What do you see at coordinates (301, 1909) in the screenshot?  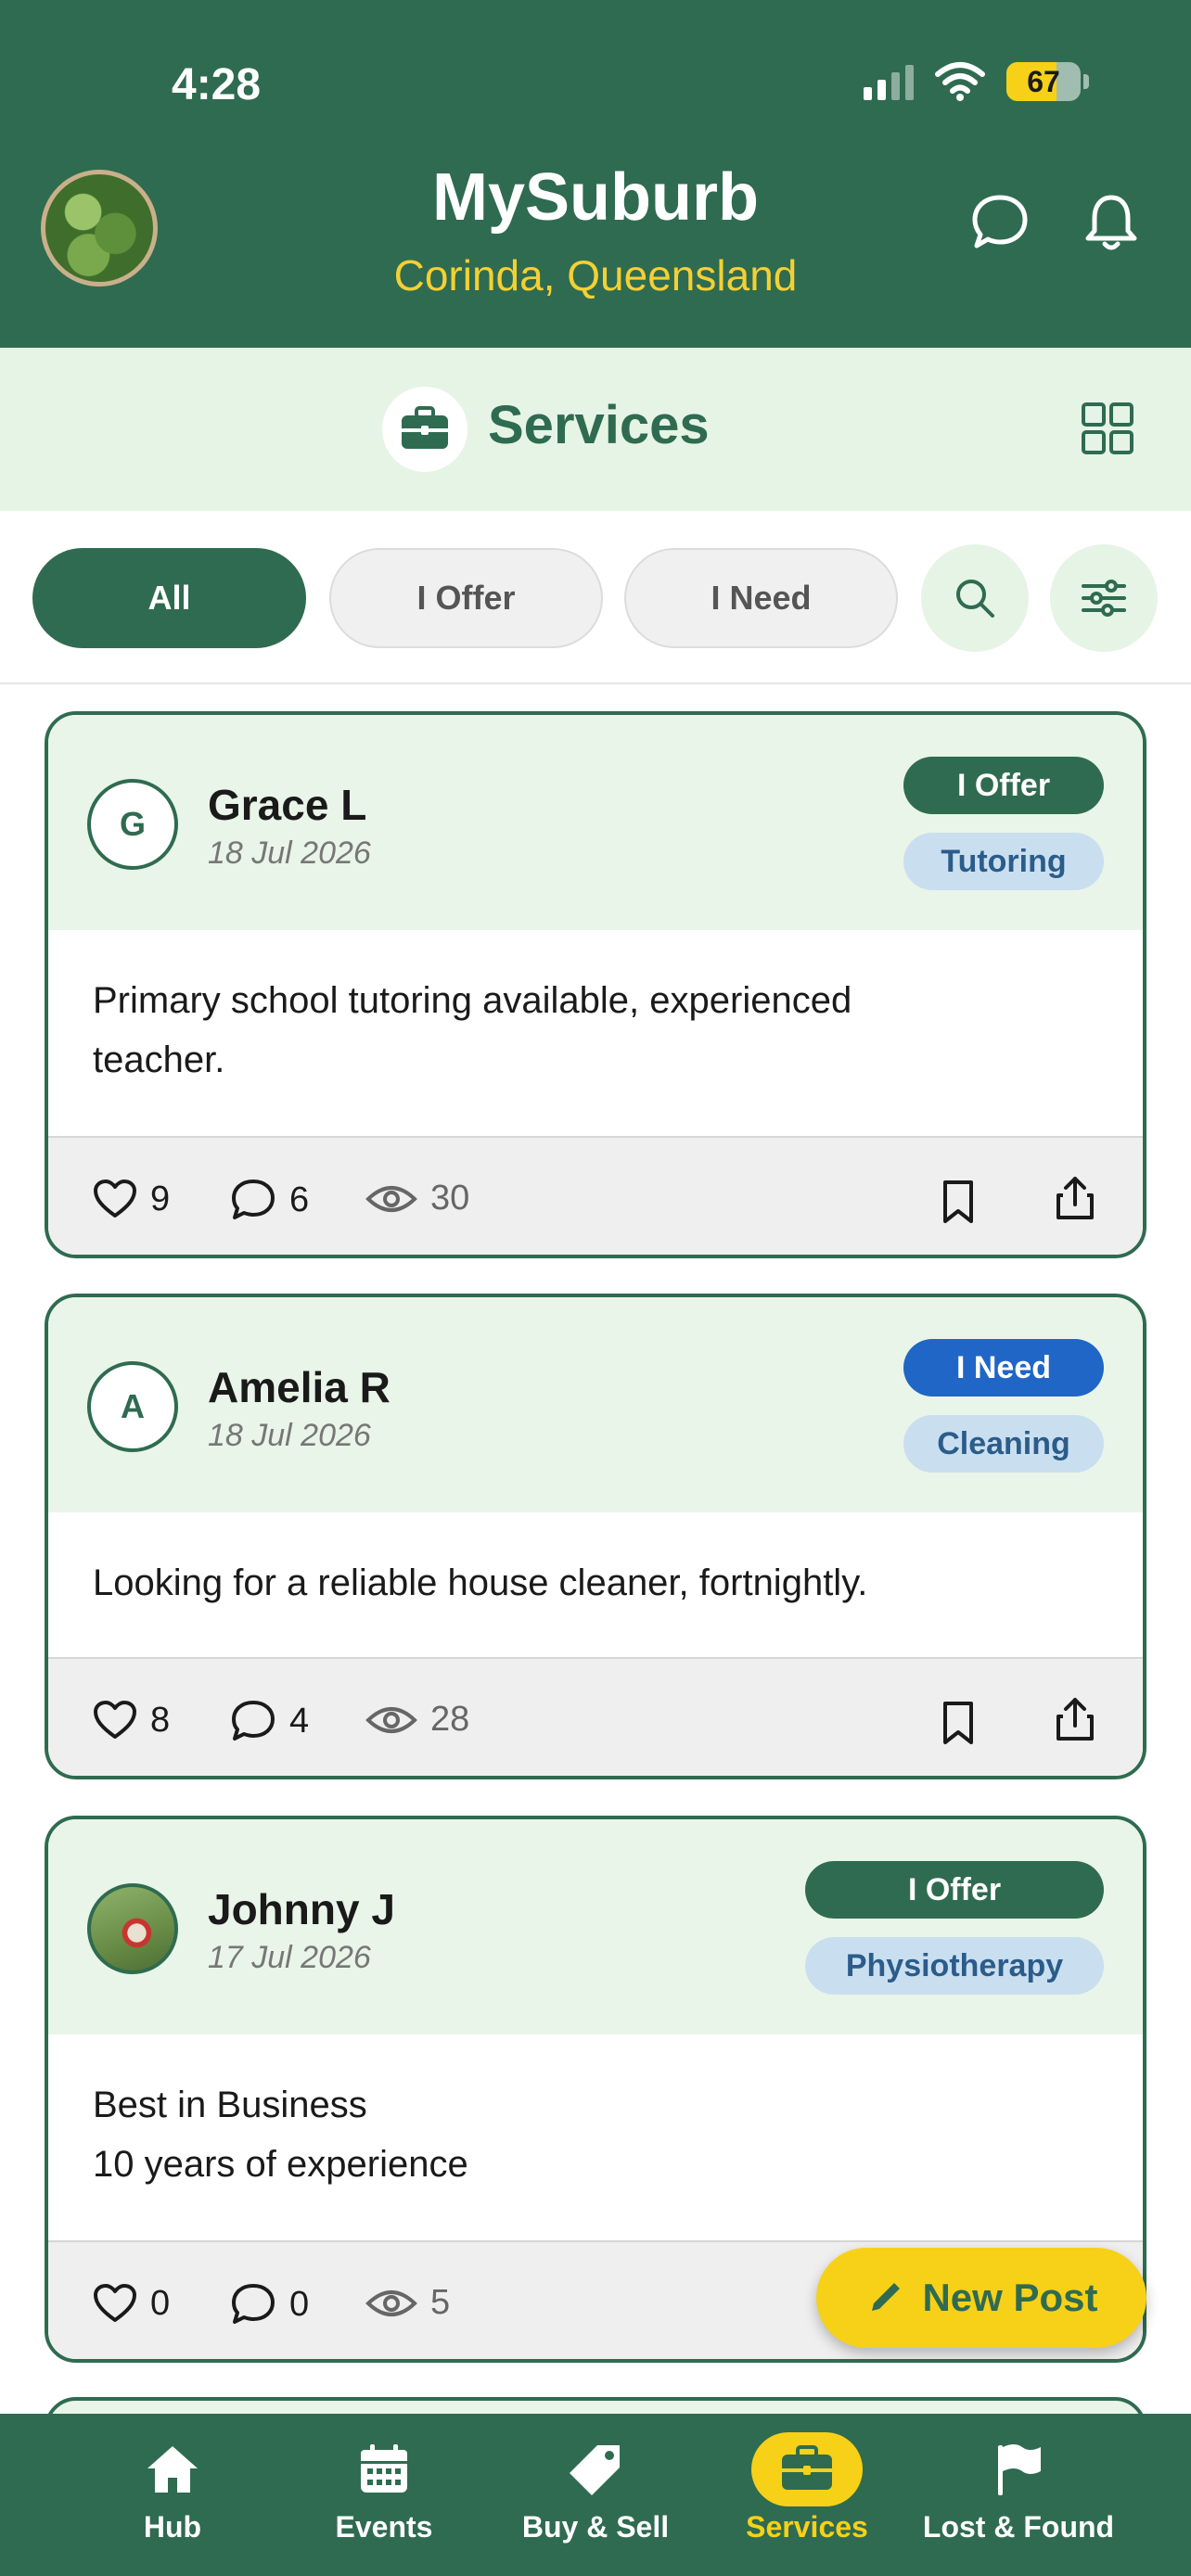 I see `post-author: Johnny J` at bounding box center [301, 1909].